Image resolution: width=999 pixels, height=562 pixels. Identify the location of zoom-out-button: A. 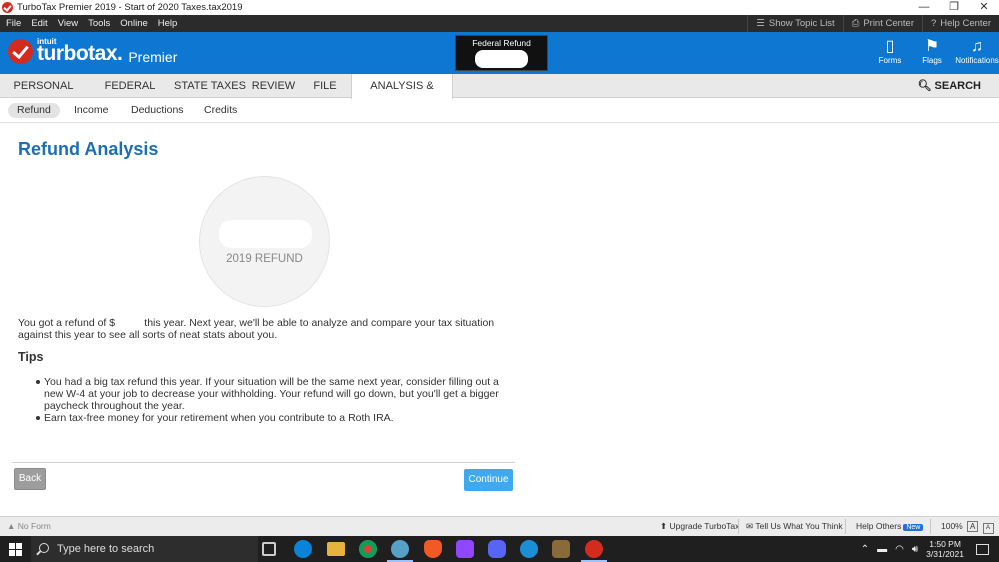
(988, 528).